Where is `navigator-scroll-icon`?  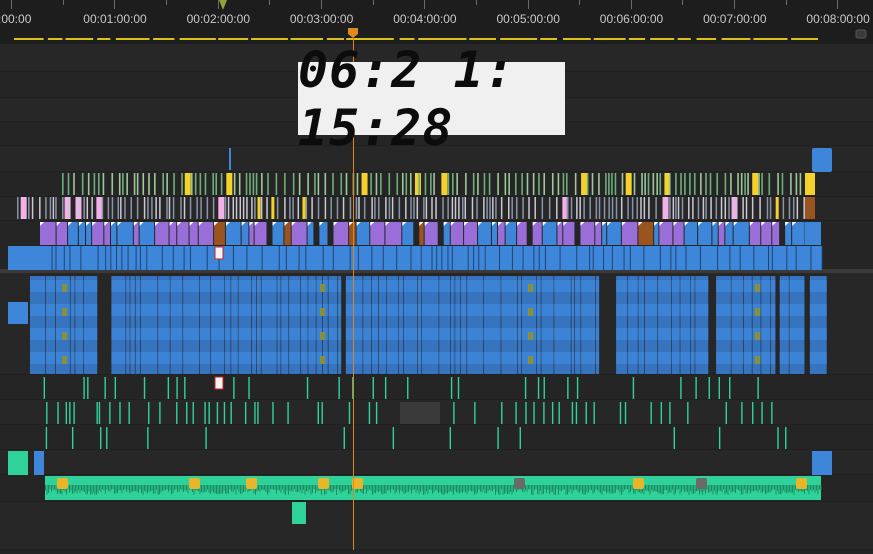
navigator-scroll-icon is located at coordinates (861, 34).